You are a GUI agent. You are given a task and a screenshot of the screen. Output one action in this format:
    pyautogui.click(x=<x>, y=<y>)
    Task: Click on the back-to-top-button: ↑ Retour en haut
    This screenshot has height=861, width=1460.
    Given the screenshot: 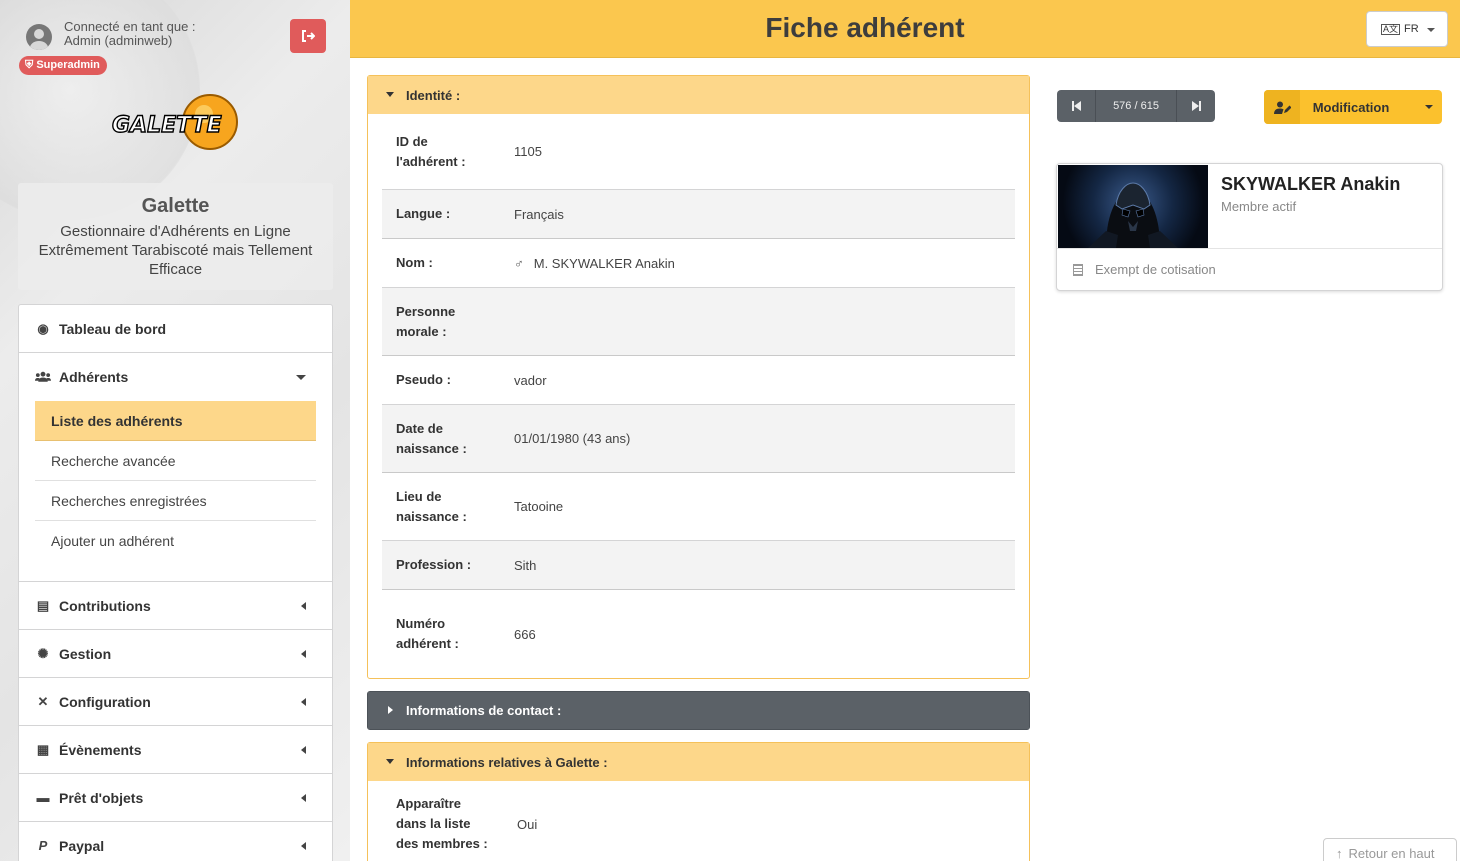 What is the action you would take?
    pyautogui.click(x=1390, y=849)
    